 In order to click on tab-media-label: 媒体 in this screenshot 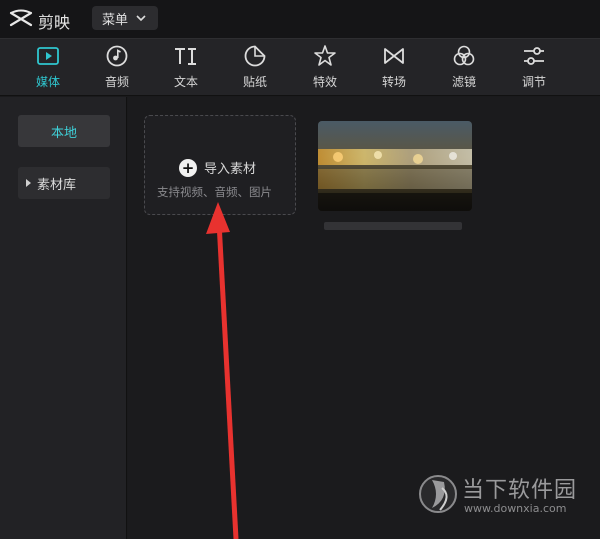, I will do `click(47, 82)`.